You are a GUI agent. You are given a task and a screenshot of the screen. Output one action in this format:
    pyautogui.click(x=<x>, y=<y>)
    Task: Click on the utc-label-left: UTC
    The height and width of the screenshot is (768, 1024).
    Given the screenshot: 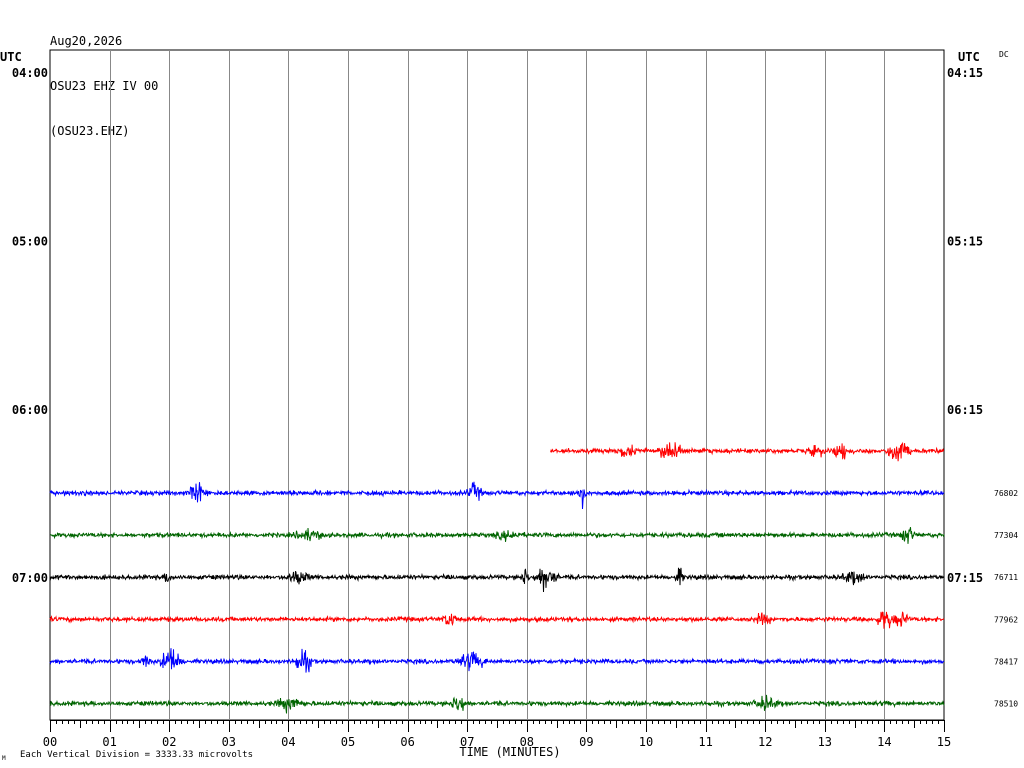 What is the action you would take?
    pyautogui.click(x=11, y=57)
    